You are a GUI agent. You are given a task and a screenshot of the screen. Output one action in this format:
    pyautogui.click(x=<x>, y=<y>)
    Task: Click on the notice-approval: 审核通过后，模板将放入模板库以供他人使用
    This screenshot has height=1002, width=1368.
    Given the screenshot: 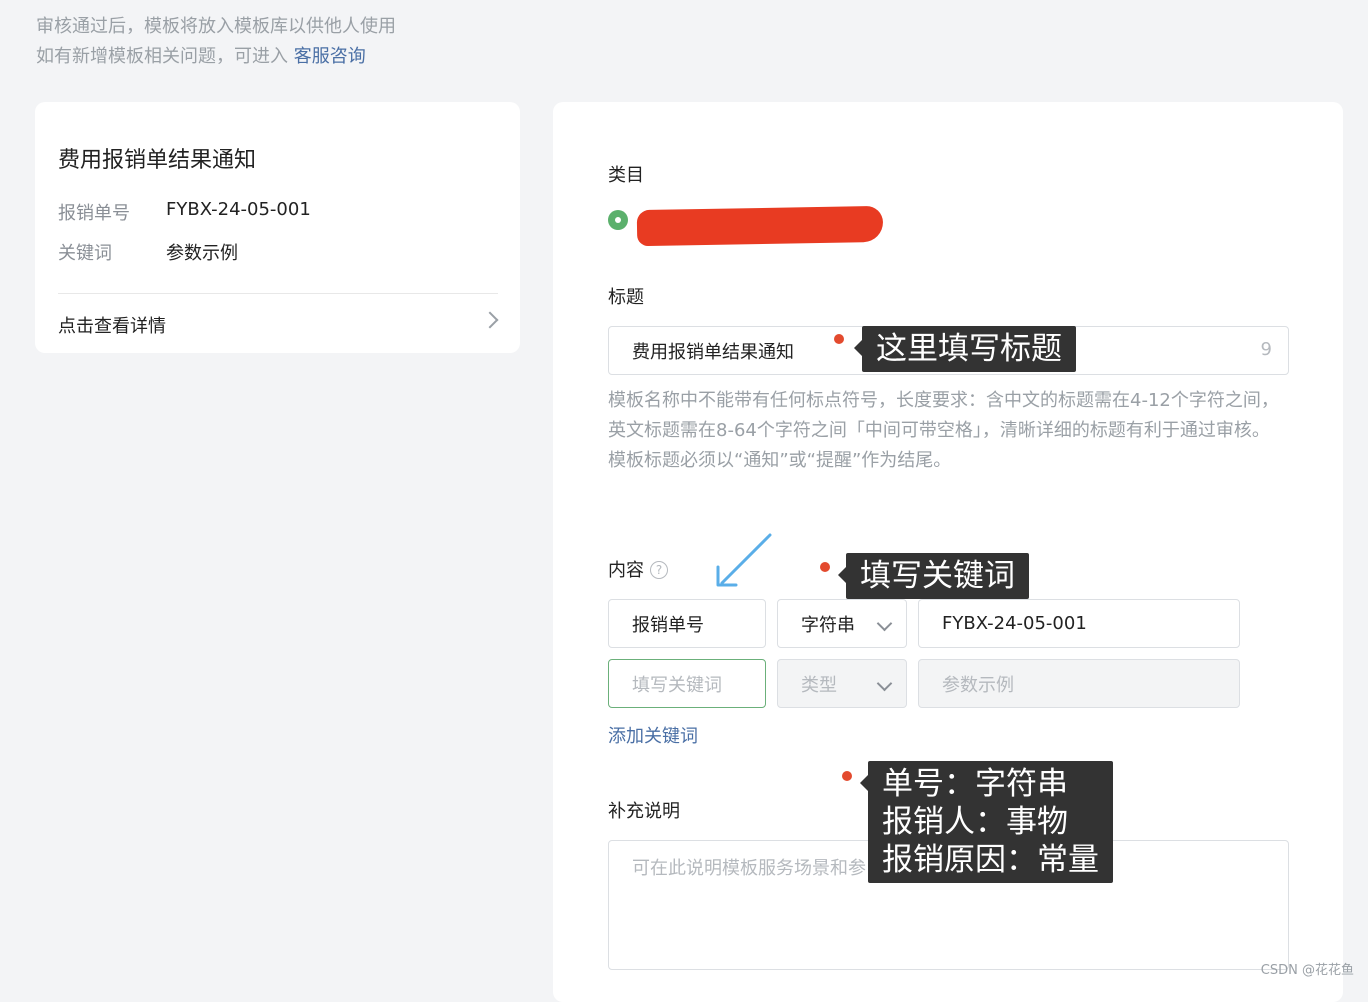 What is the action you would take?
    pyautogui.click(x=216, y=26)
    